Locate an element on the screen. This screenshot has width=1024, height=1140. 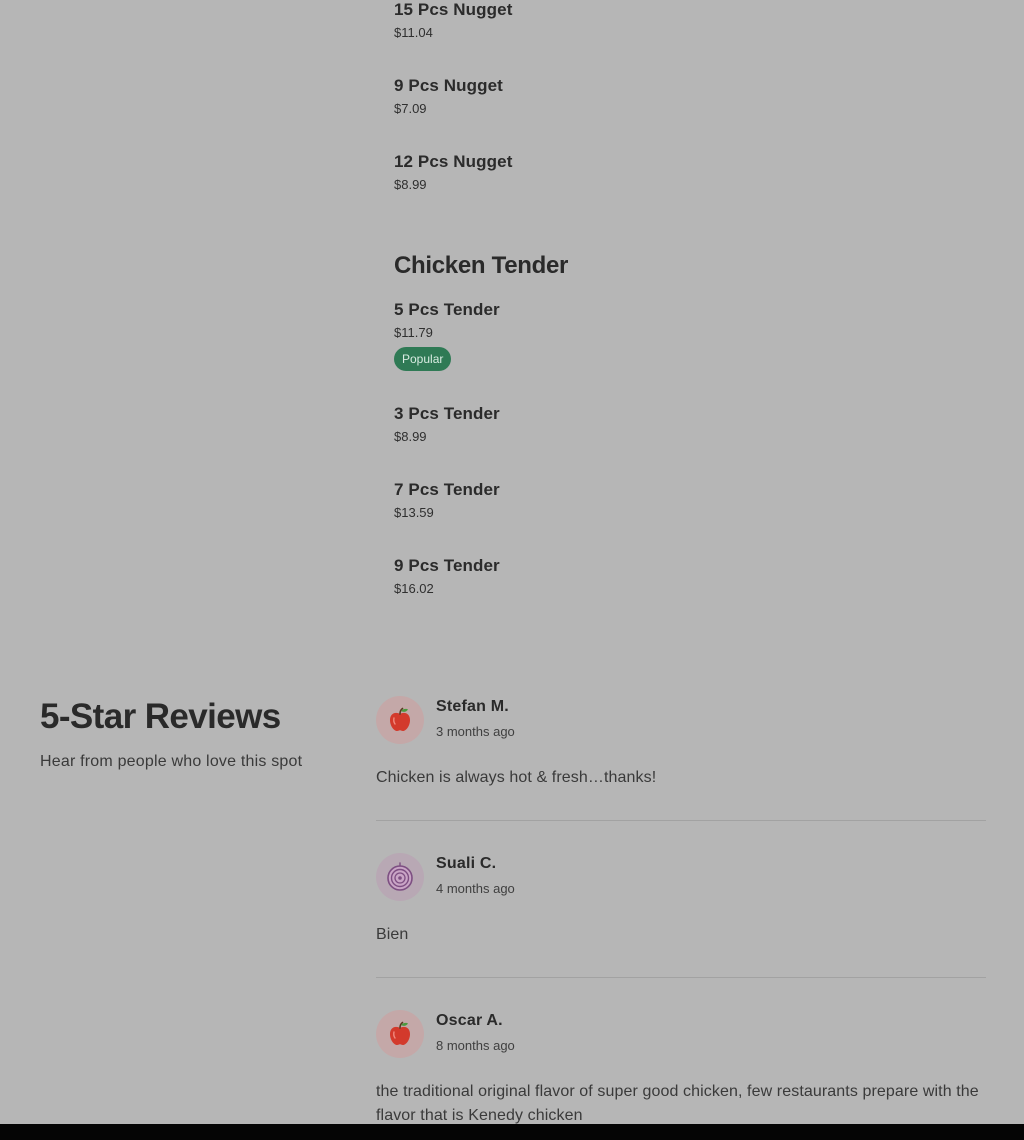
menu-item-name: 9 Pcs Tender is located at coordinates (447, 565).